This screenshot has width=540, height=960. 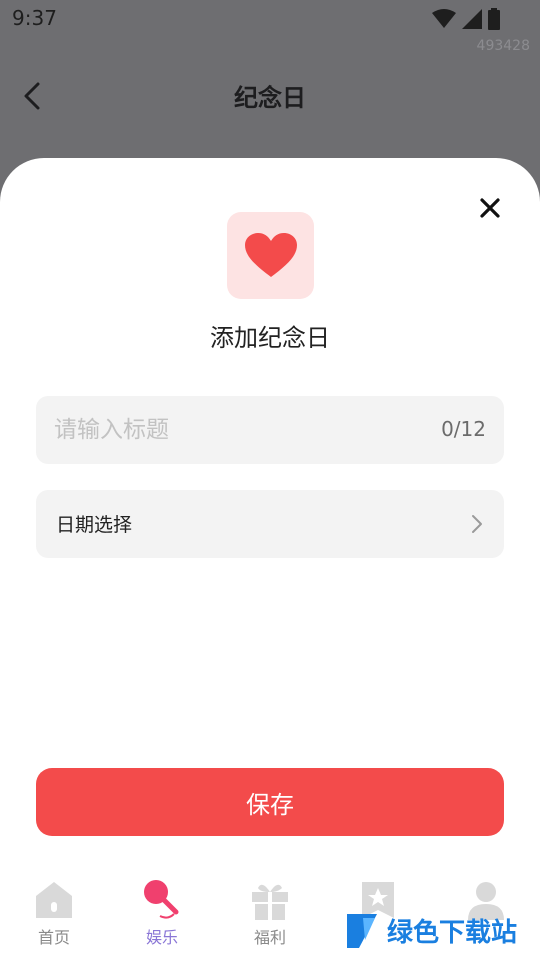 I want to click on tab-entertainment: 娱乐, so click(x=162, y=914).